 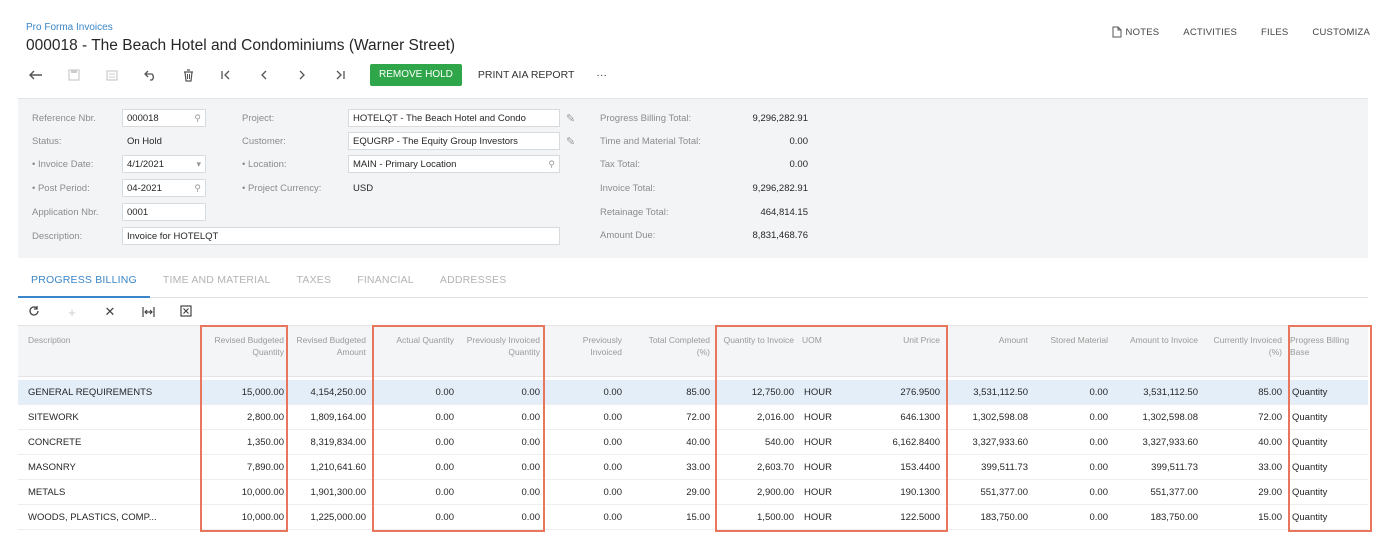 What do you see at coordinates (902, 340) in the screenshot?
I see `col-unit-price: Unit Price` at bounding box center [902, 340].